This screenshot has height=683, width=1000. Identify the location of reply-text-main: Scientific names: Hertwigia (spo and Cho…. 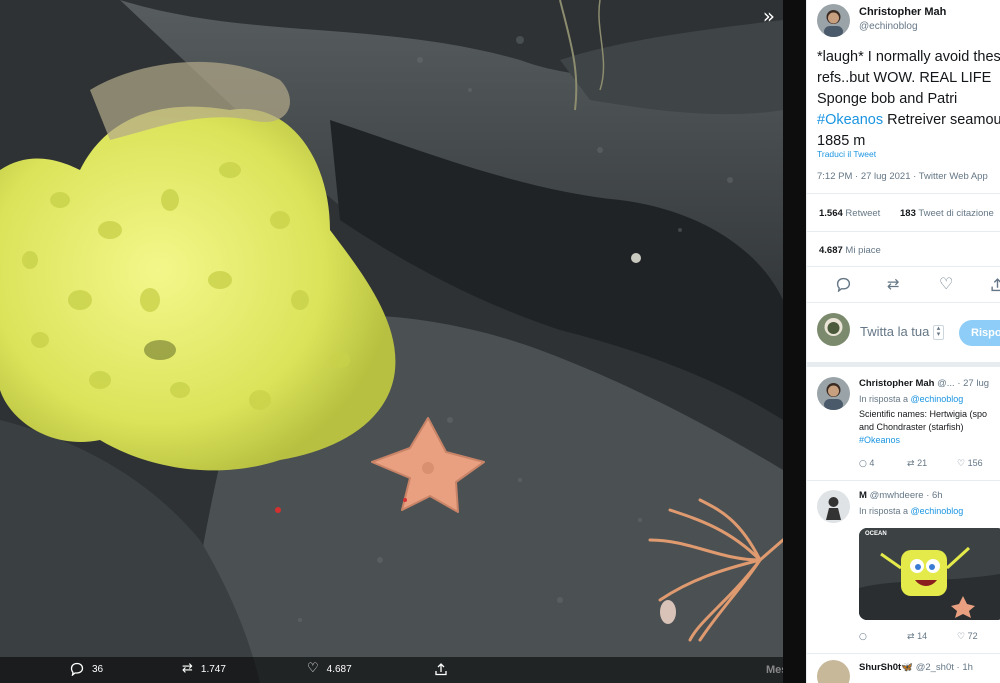
(923, 420).